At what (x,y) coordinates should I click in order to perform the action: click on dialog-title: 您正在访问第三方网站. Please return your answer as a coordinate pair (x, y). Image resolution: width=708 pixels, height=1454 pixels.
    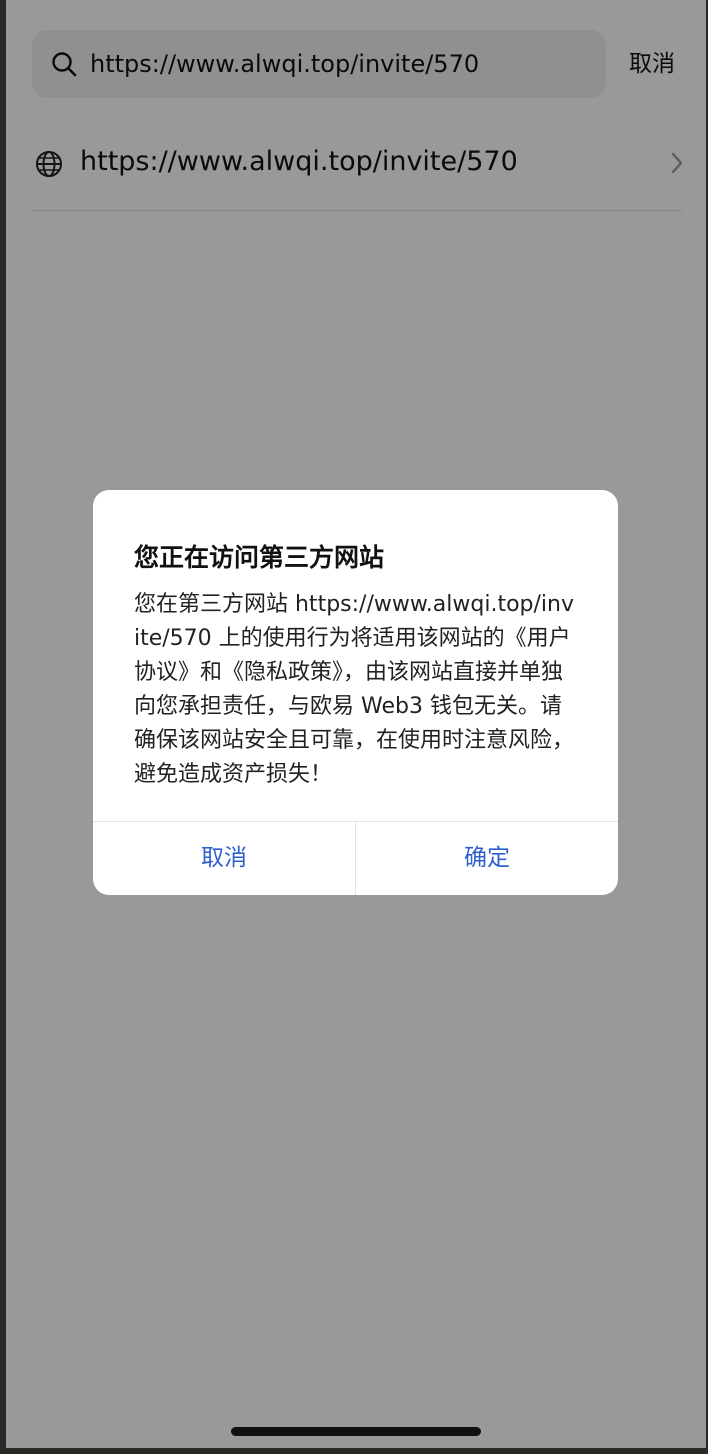
    Looking at the image, I should click on (259, 557).